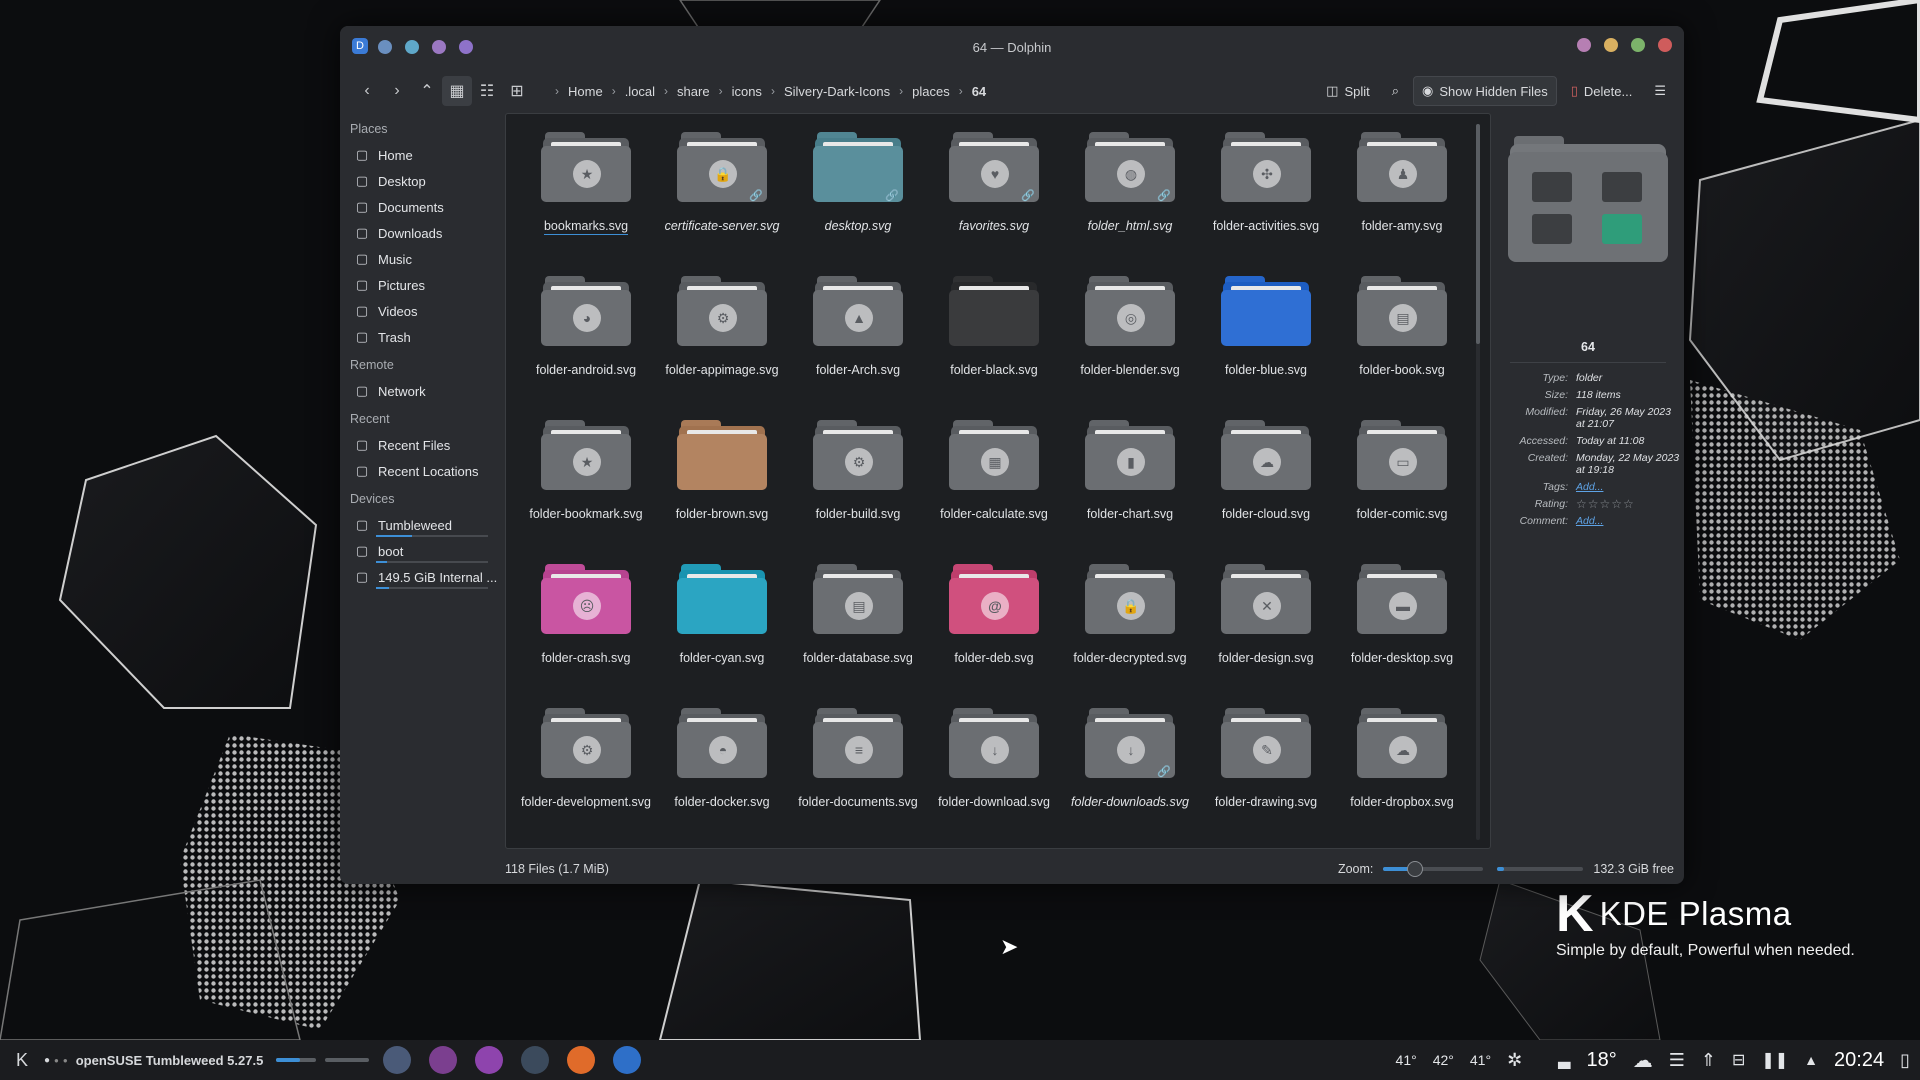  Describe the element at coordinates (747, 91) in the screenshot. I see `breadcrumb-item: icons` at that location.